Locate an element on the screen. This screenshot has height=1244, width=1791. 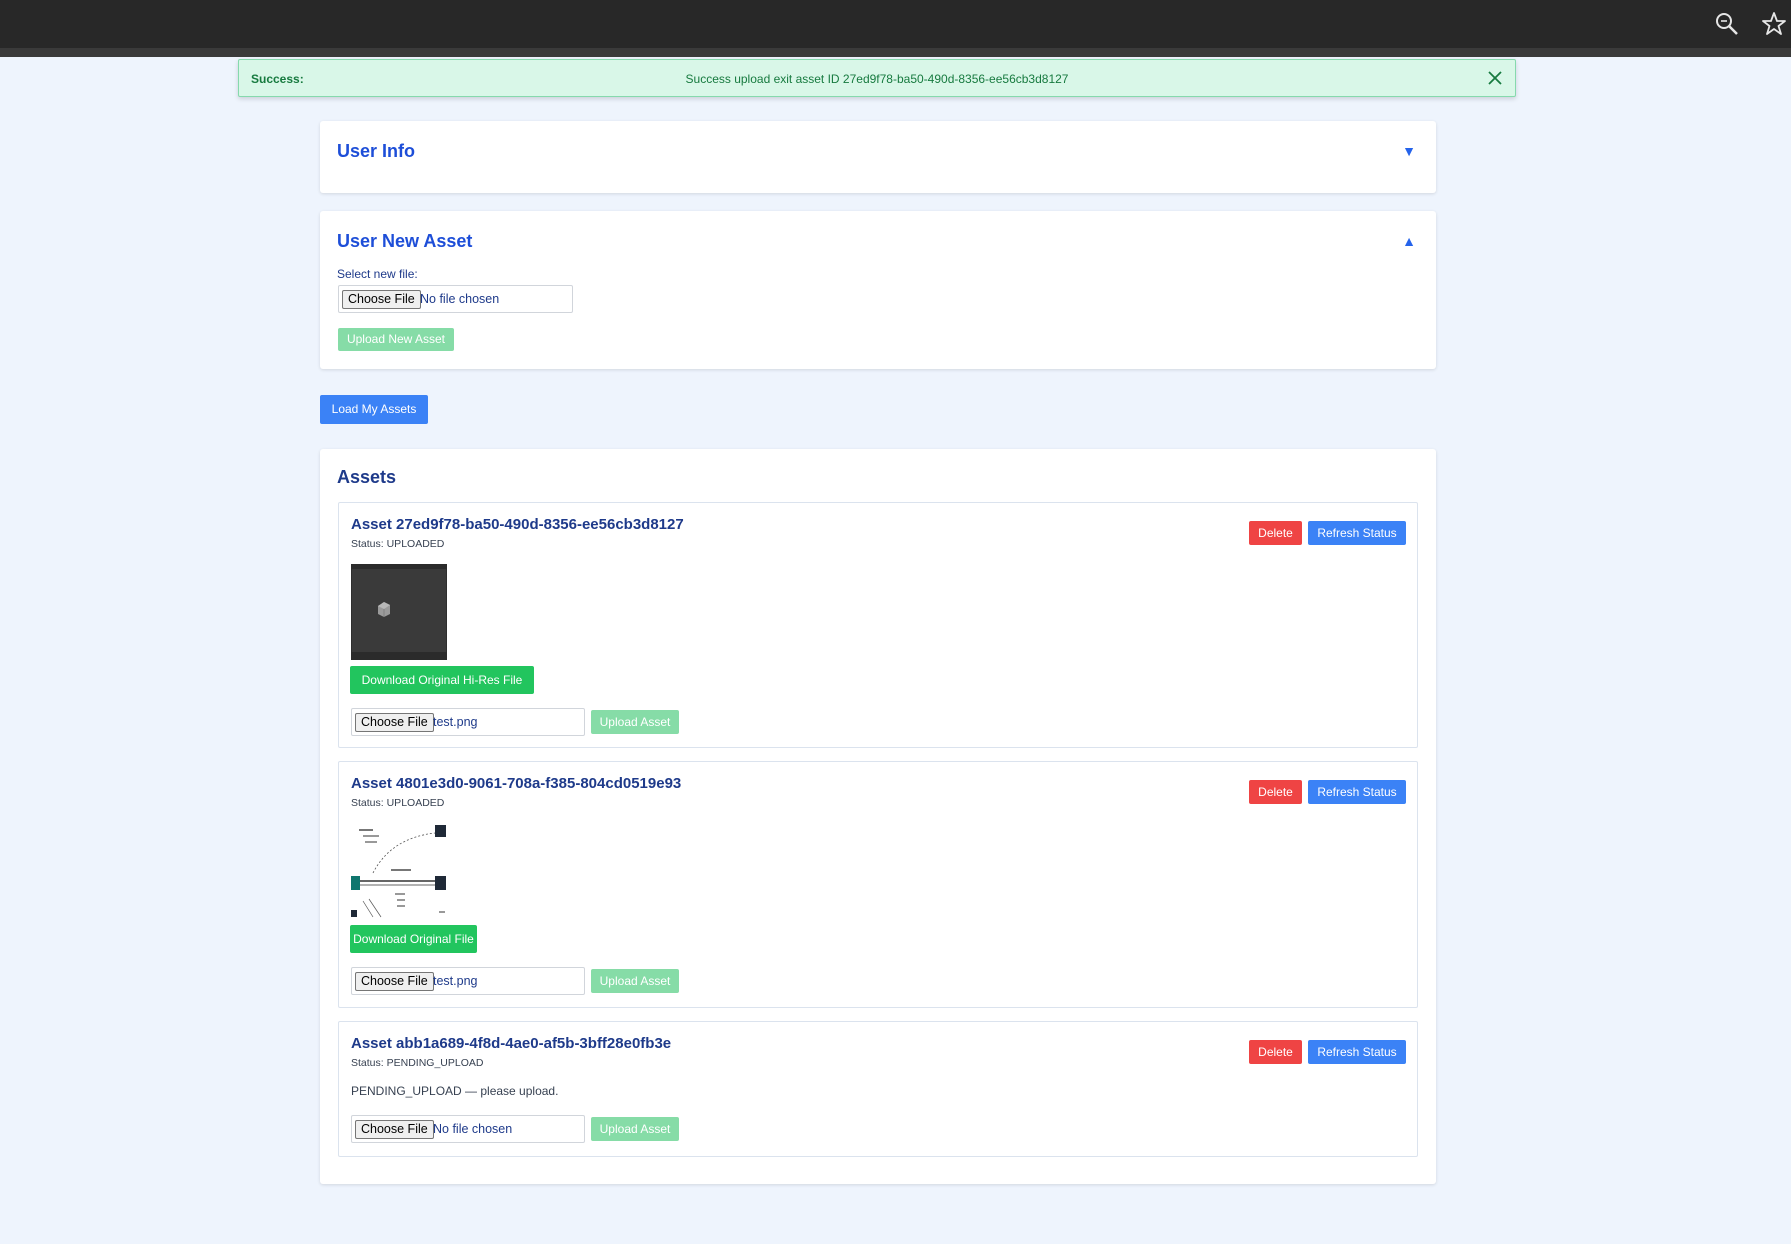
download-original-button: Download Original Hi-Res File is located at coordinates (442, 680).